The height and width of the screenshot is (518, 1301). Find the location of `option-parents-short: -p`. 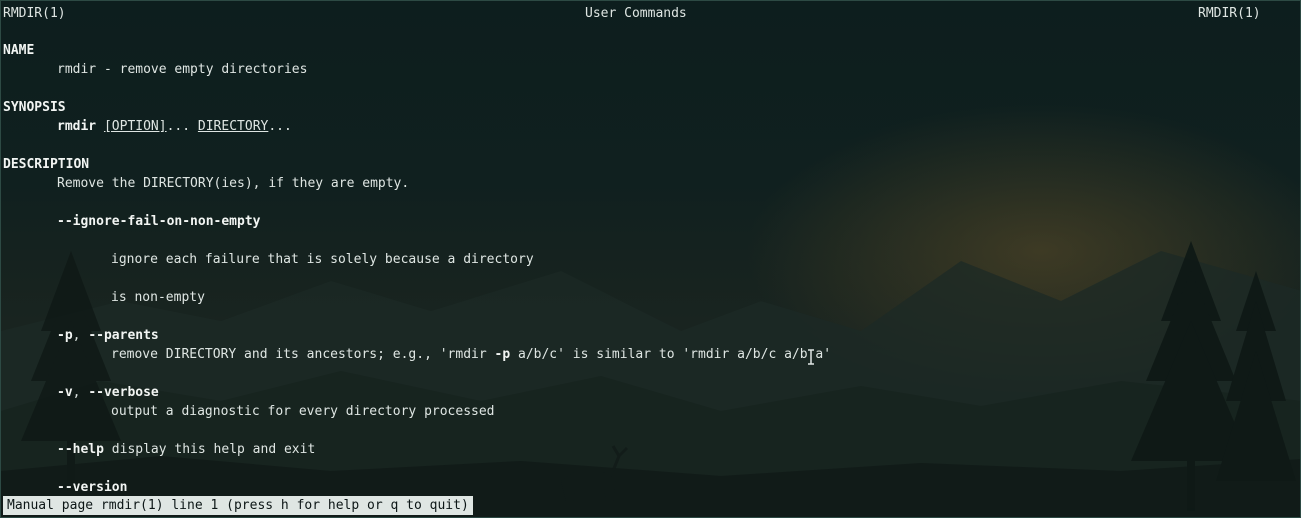

option-parents-short: -p is located at coordinates (65, 335).